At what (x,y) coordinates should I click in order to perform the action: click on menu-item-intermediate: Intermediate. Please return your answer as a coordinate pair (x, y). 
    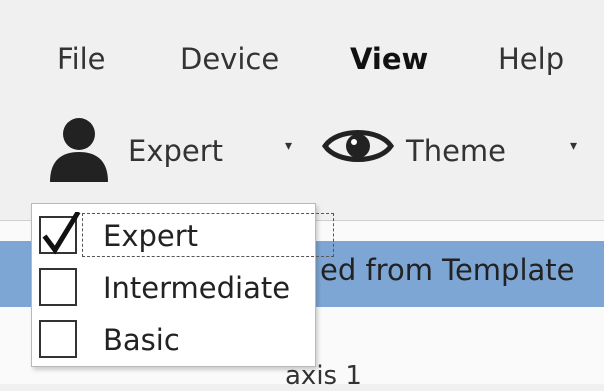
    Looking at the image, I should click on (173, 287).